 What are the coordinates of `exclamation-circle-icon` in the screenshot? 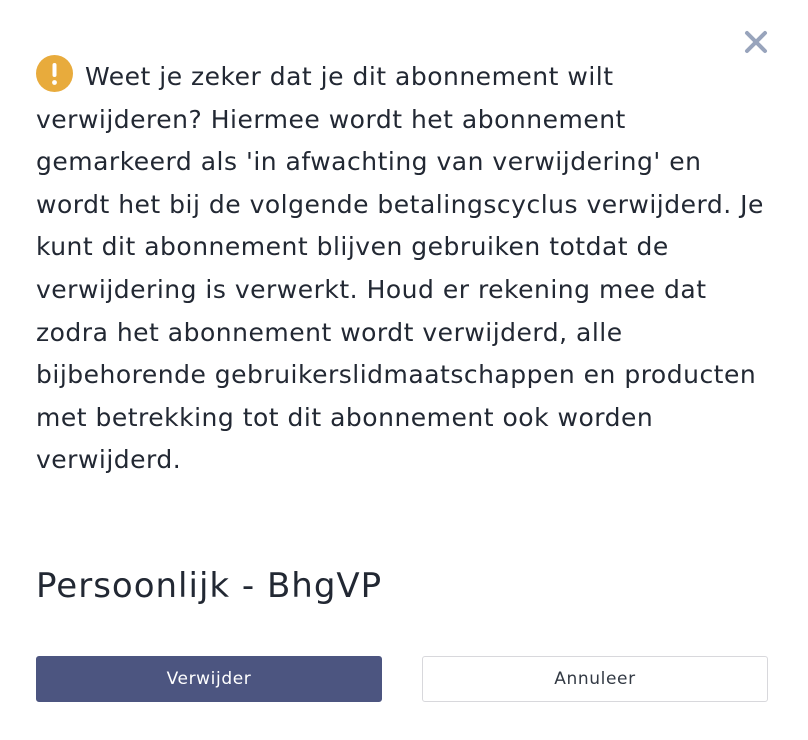 It's located at (54, 73).